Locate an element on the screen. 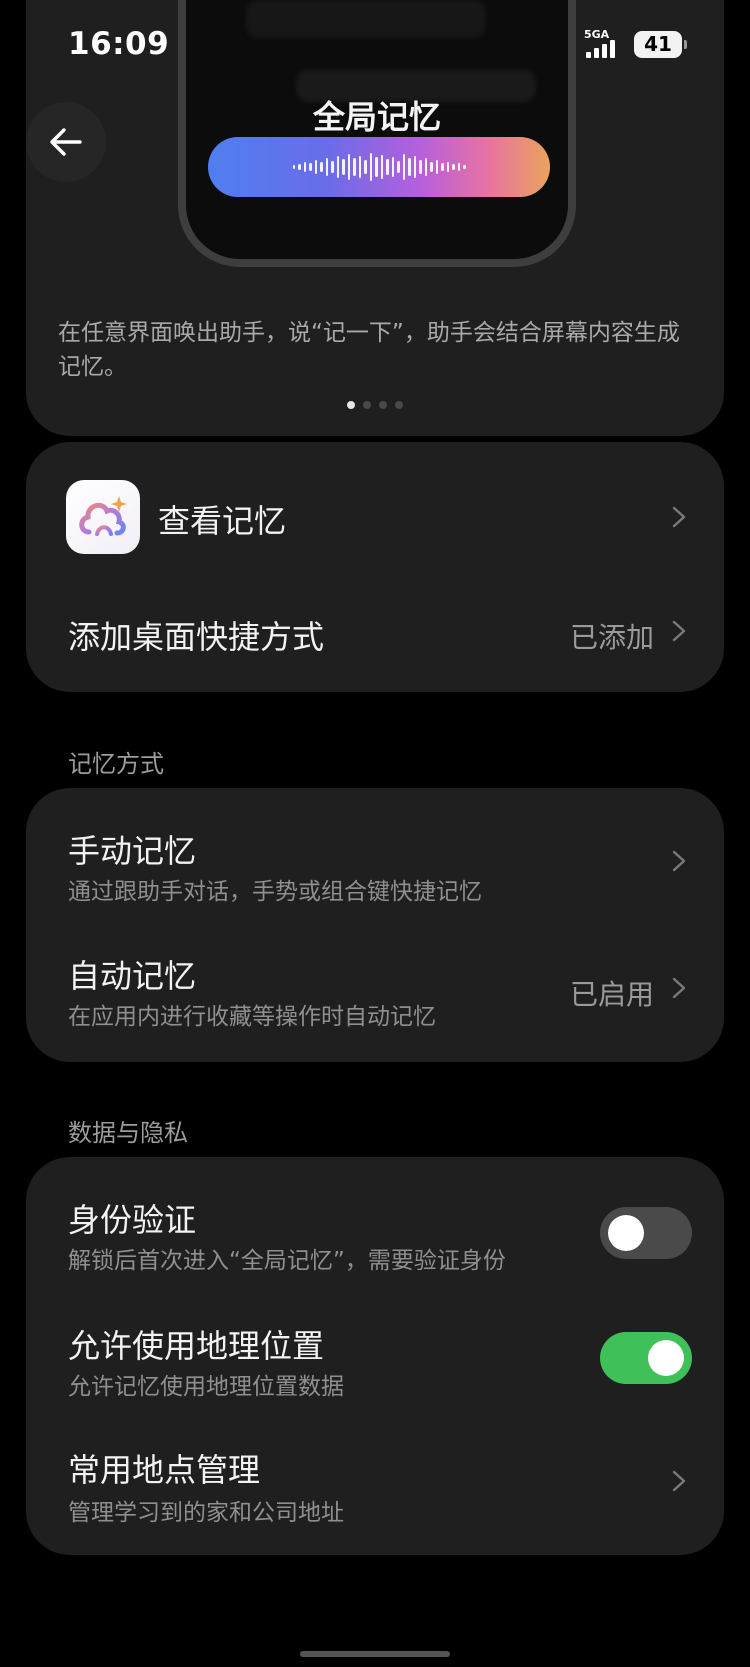 The width and height of the screenshot is (750, 1667). view-memory-row: 查看记忆 is located at coordinates (375, 512).